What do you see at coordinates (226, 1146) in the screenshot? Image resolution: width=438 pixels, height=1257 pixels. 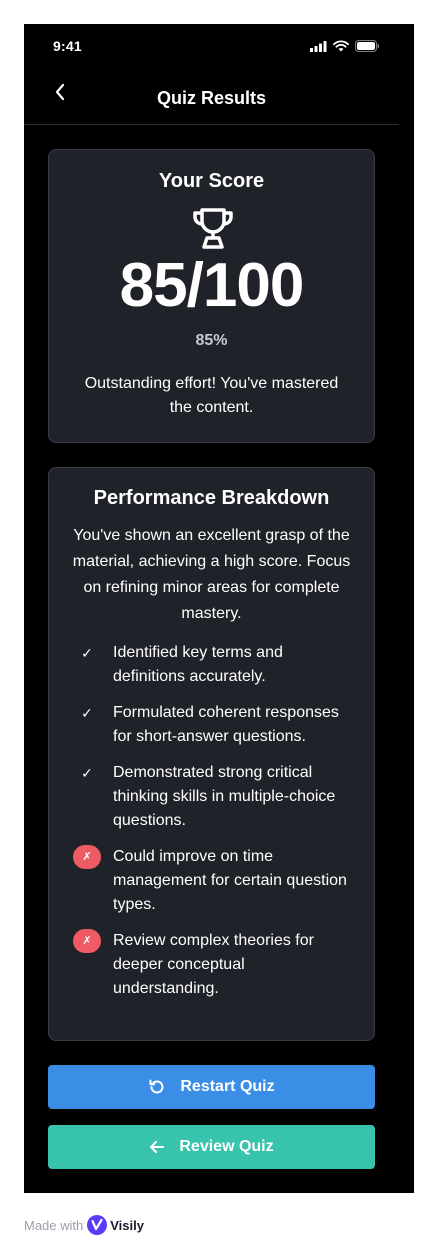 I see `review-quiz-label: Review Quiz` at bounding box center [226, 1146].